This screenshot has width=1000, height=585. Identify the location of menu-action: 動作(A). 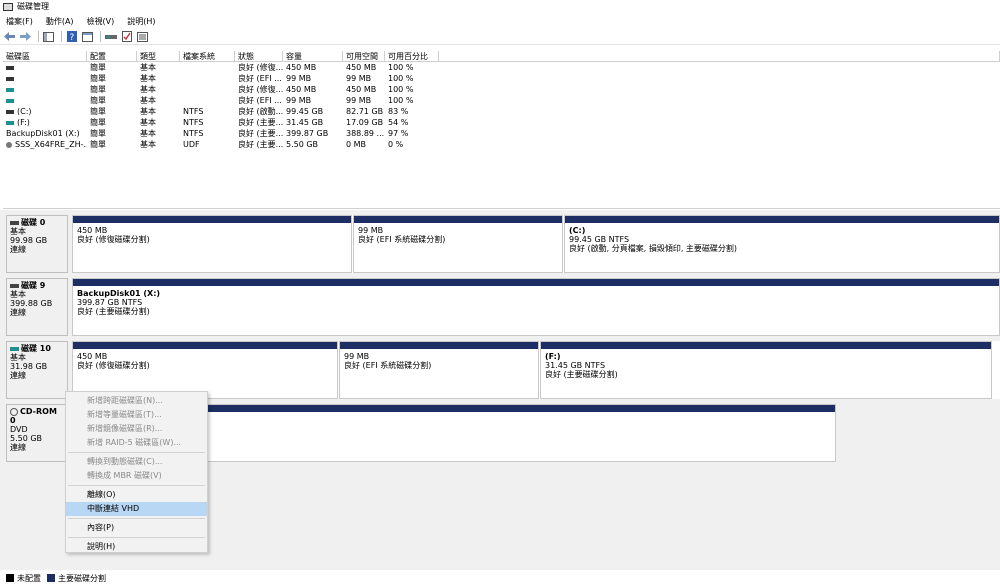
(60, 21).